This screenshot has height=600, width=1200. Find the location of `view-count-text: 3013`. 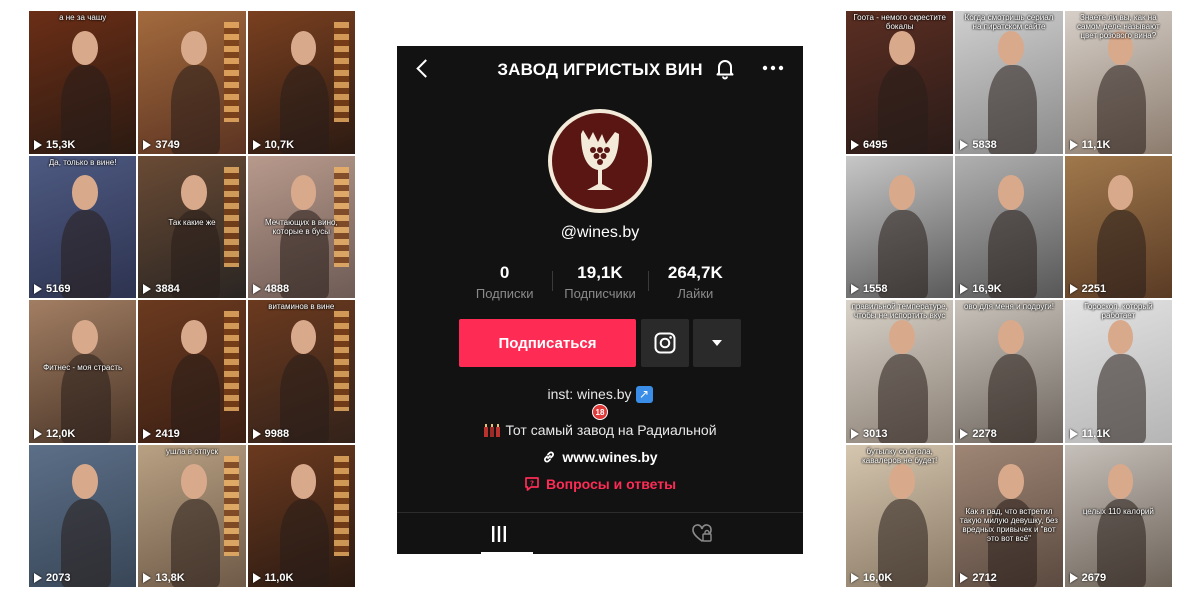

view-count-text: 3013 is located at coordinates (875, 433).